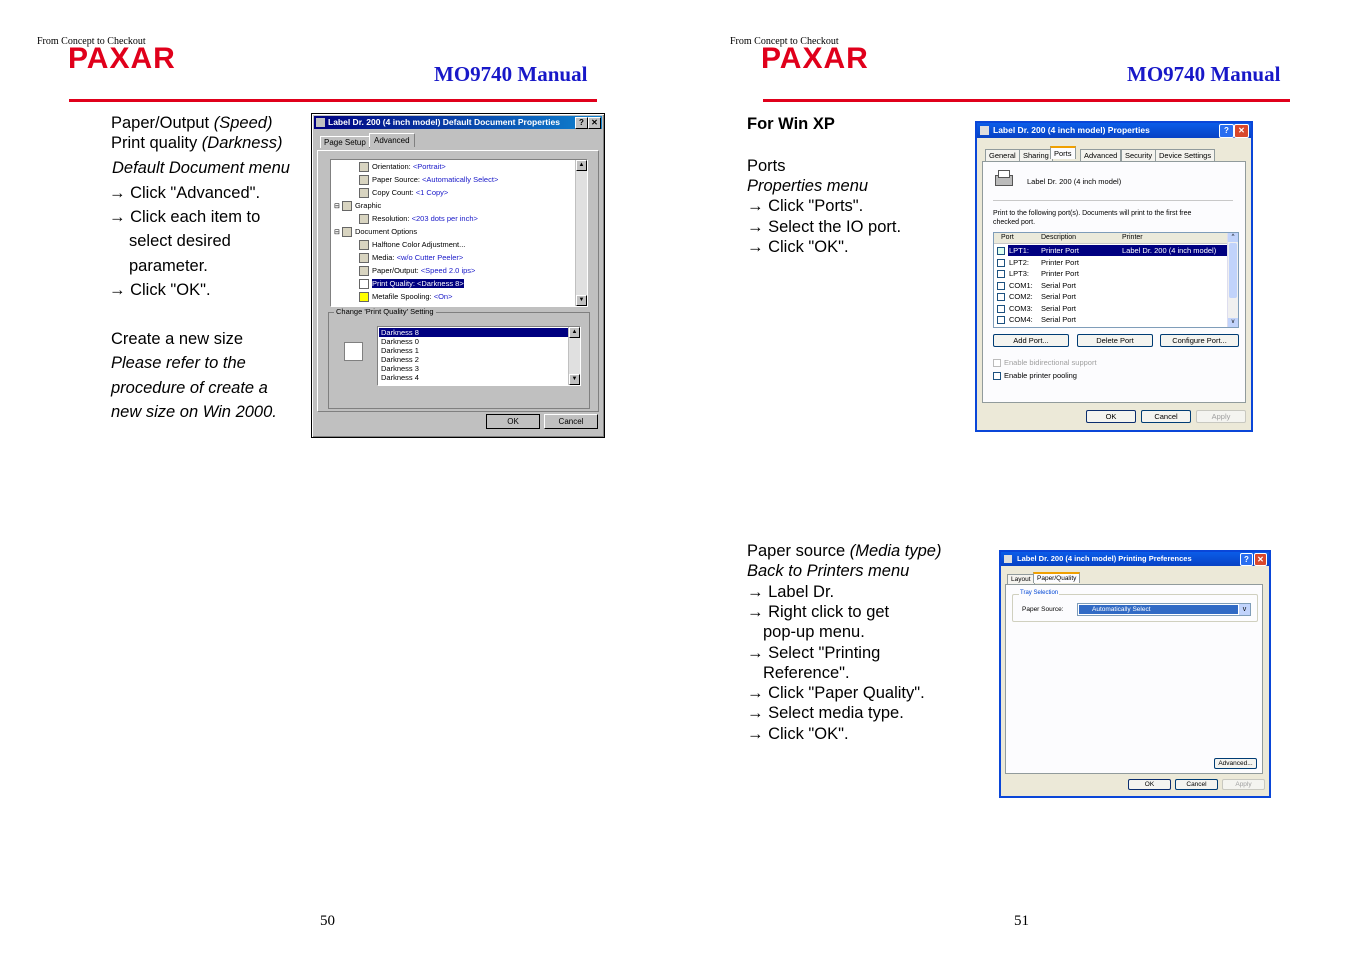 This screenshot has height=954, width=1351. Describe the element at coordinates (1002, 155) in the screenshot. I see `tab-general: General` at that location.